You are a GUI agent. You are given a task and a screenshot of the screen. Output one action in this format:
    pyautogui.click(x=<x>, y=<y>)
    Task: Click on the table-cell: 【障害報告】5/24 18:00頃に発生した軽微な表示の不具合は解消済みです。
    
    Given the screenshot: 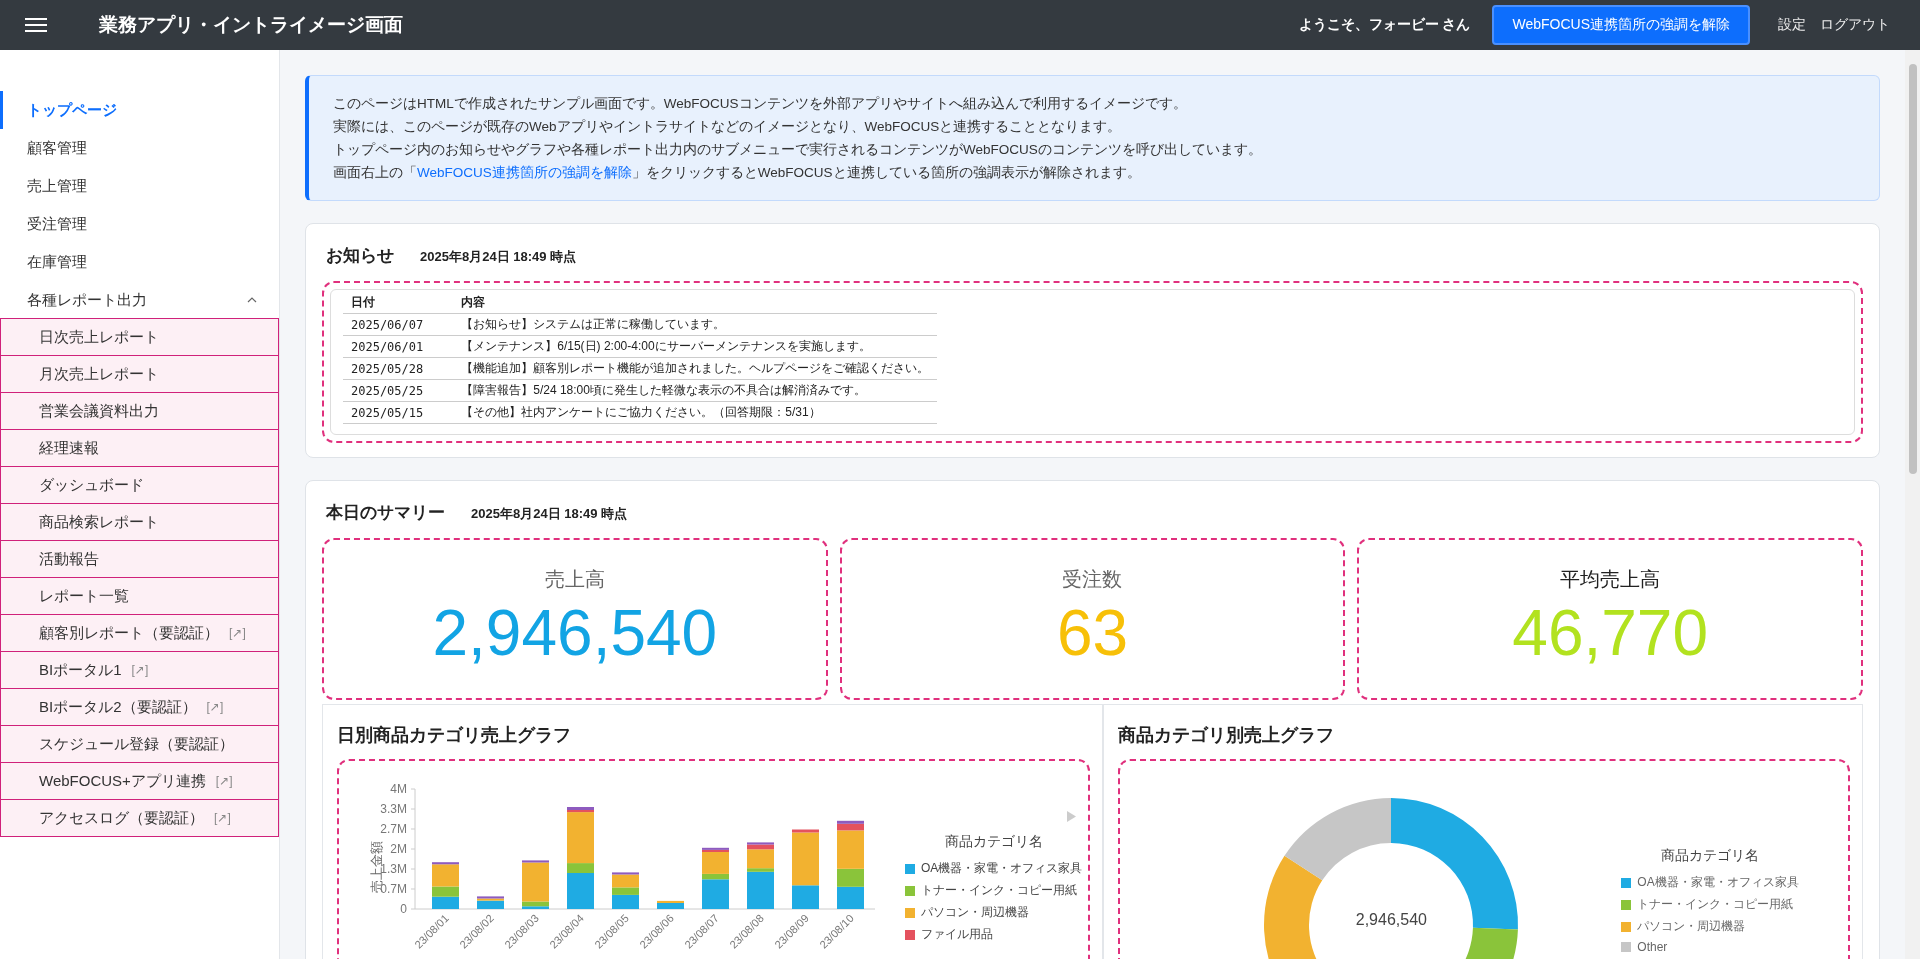 What is the action you would take?
    pyautogui.click(x=695, y=390)
    